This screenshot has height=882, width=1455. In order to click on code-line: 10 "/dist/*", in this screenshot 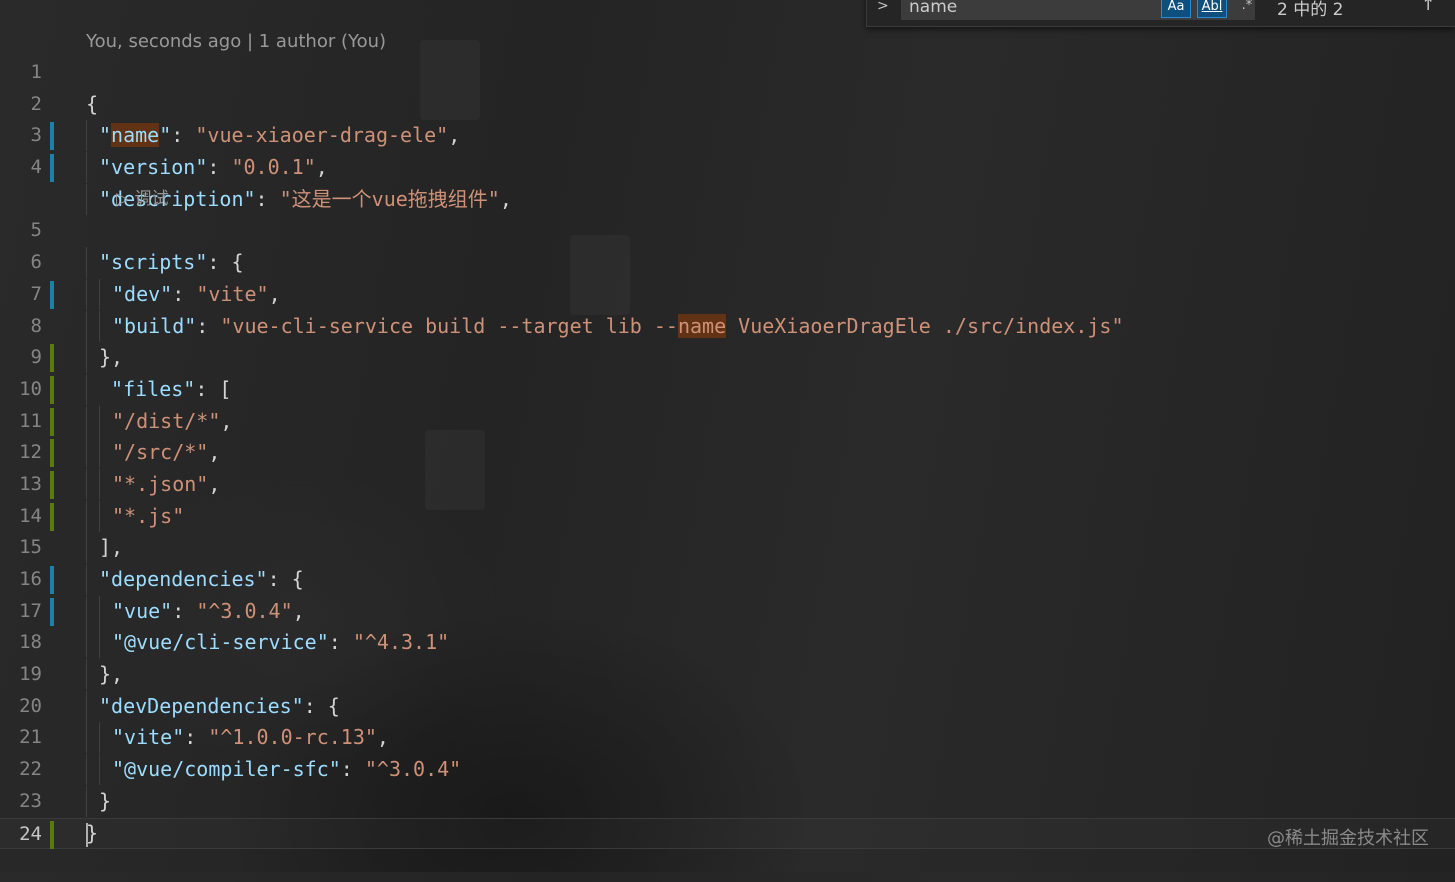, I will do `click(727, 405)`.